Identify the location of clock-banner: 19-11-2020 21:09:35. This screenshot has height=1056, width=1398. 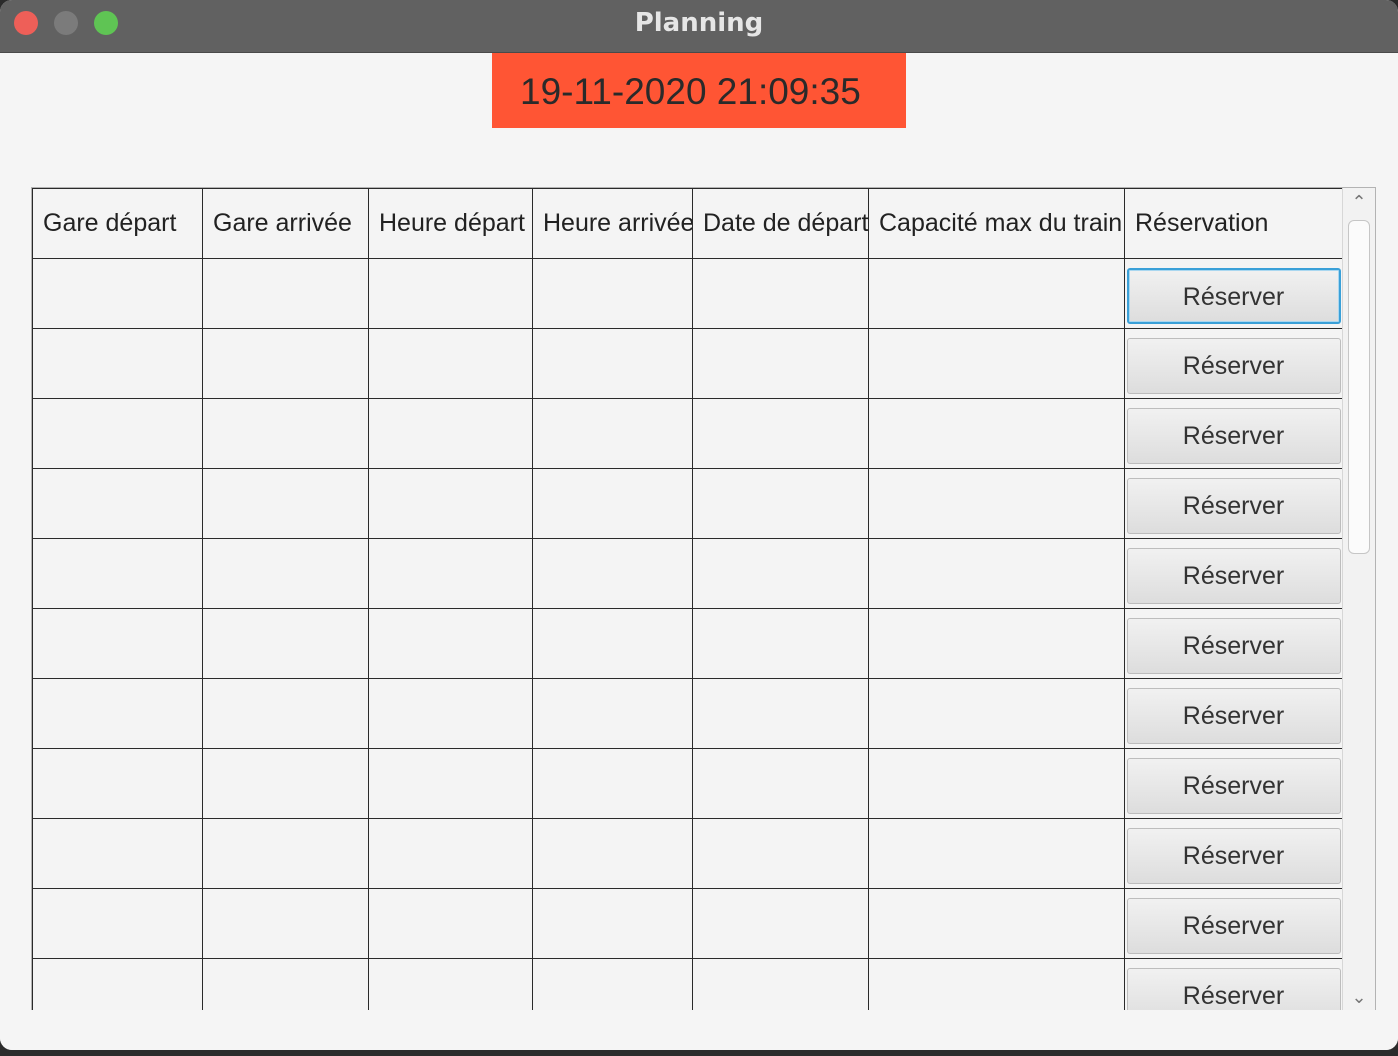
(699, 90).